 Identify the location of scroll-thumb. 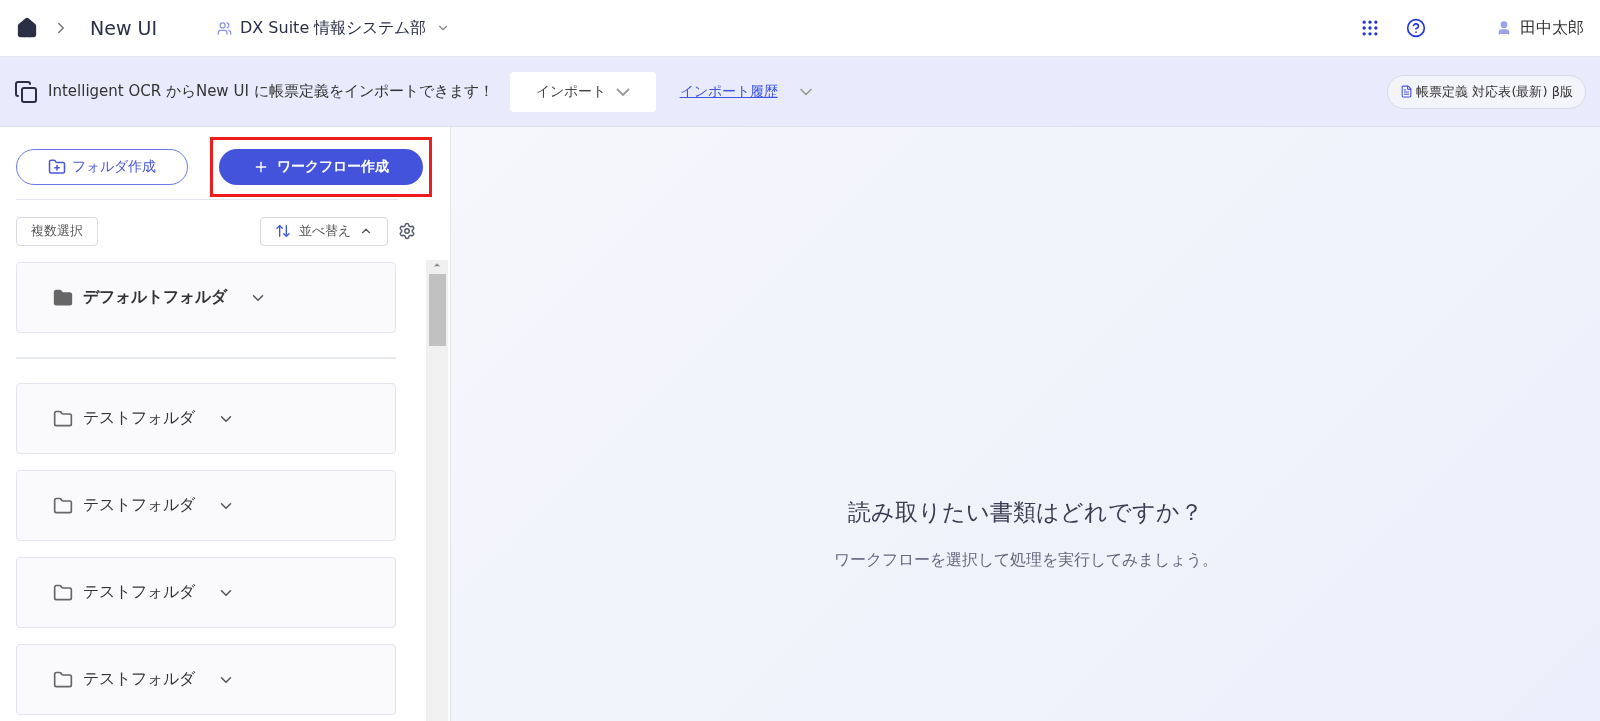
(437, 310).